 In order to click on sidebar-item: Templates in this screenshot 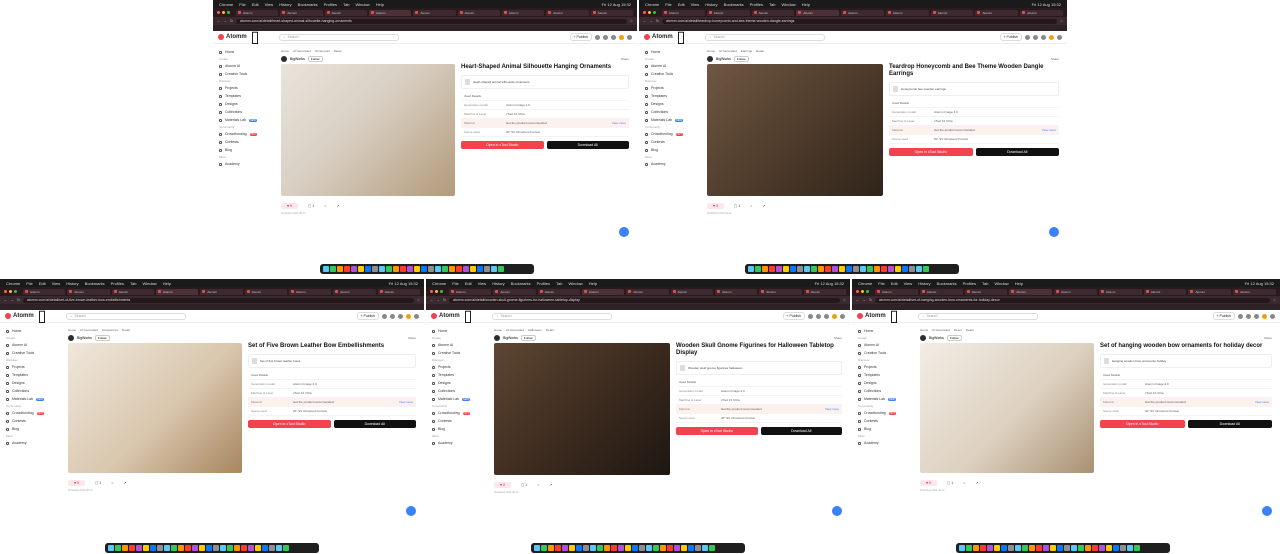, I will do `click(669, 96)`.